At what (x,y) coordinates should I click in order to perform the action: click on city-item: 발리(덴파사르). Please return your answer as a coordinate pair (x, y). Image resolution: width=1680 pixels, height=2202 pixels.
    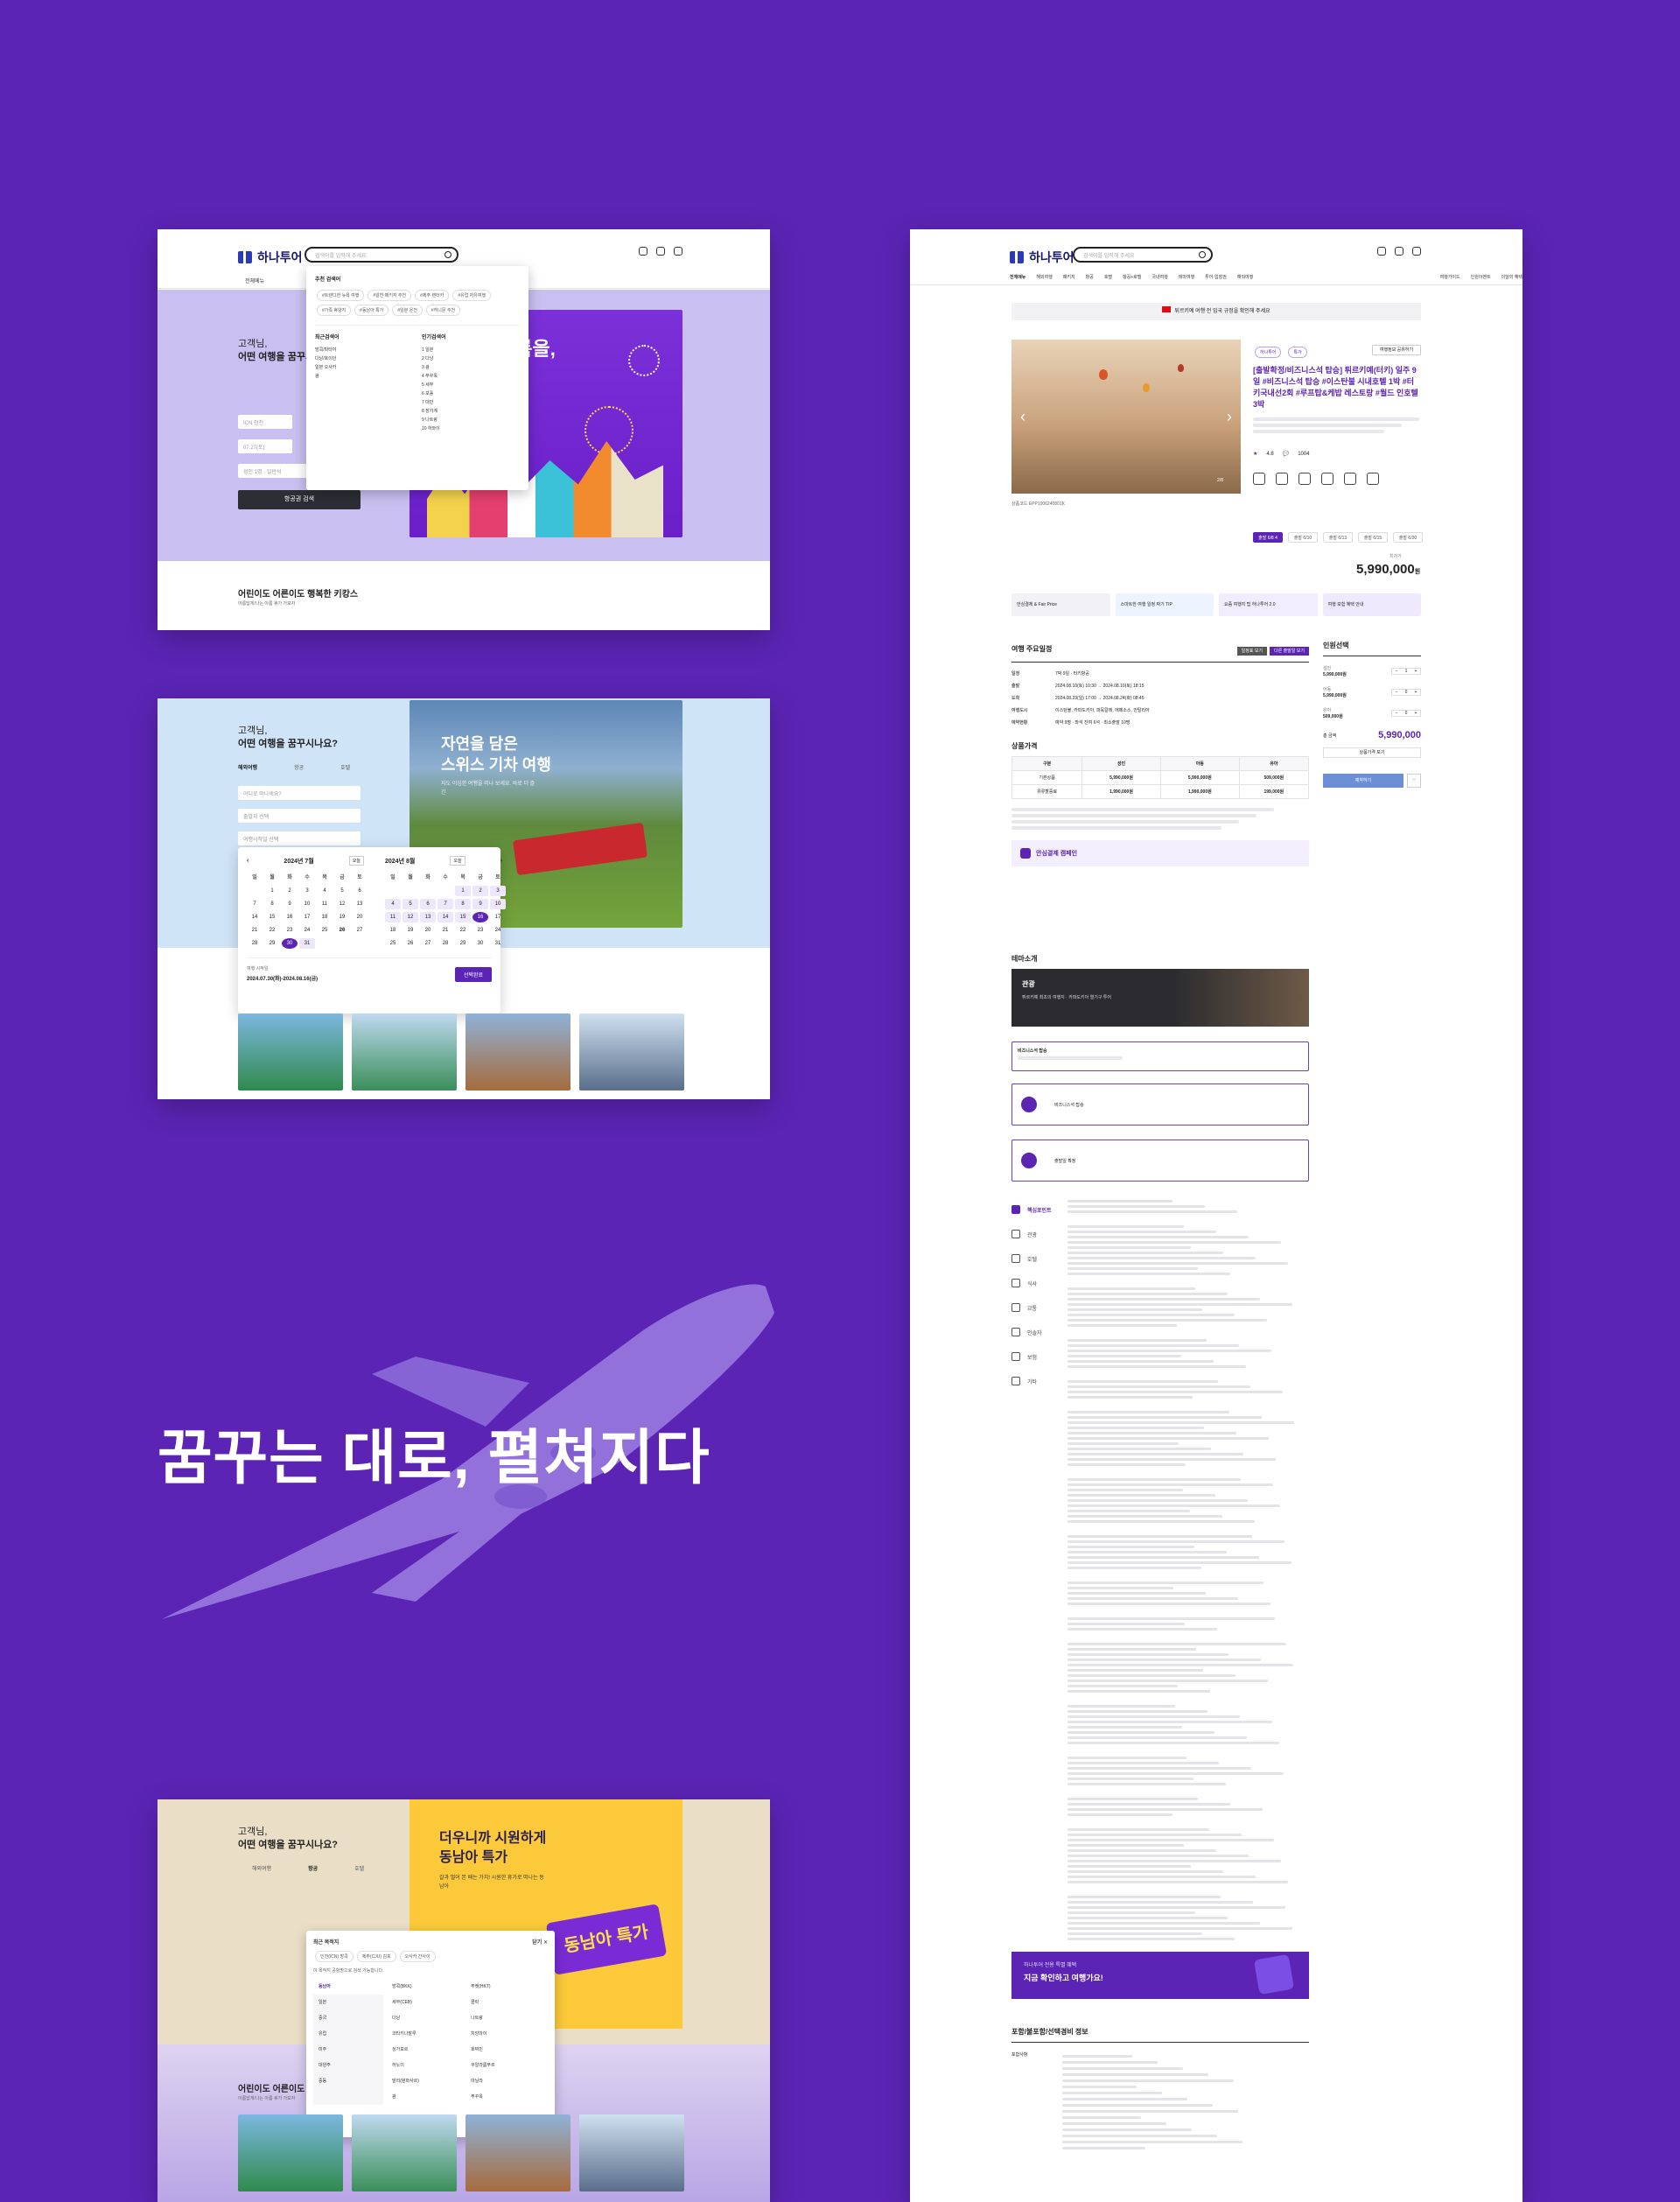
    Looking at the image, I should click on (427, 2081).